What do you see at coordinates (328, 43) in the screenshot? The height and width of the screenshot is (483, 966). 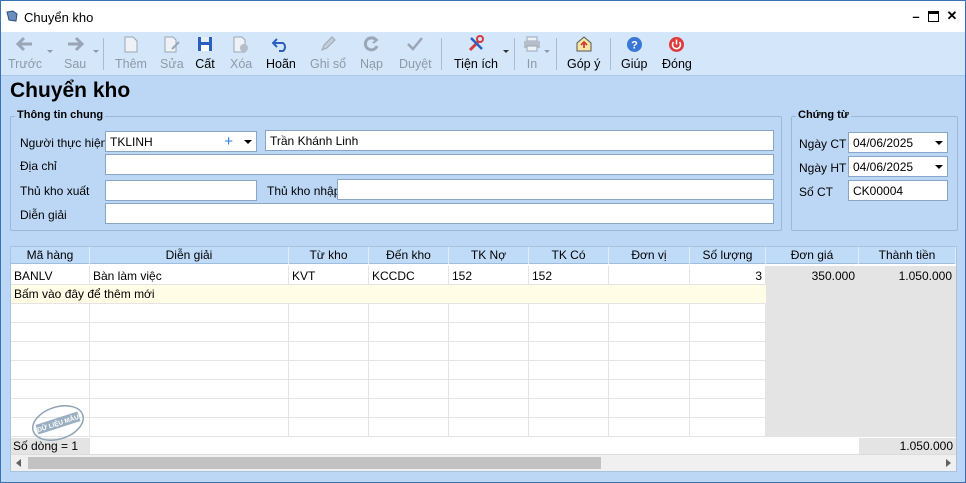 I see `pencil-icon` at bounding box center [328, 43].